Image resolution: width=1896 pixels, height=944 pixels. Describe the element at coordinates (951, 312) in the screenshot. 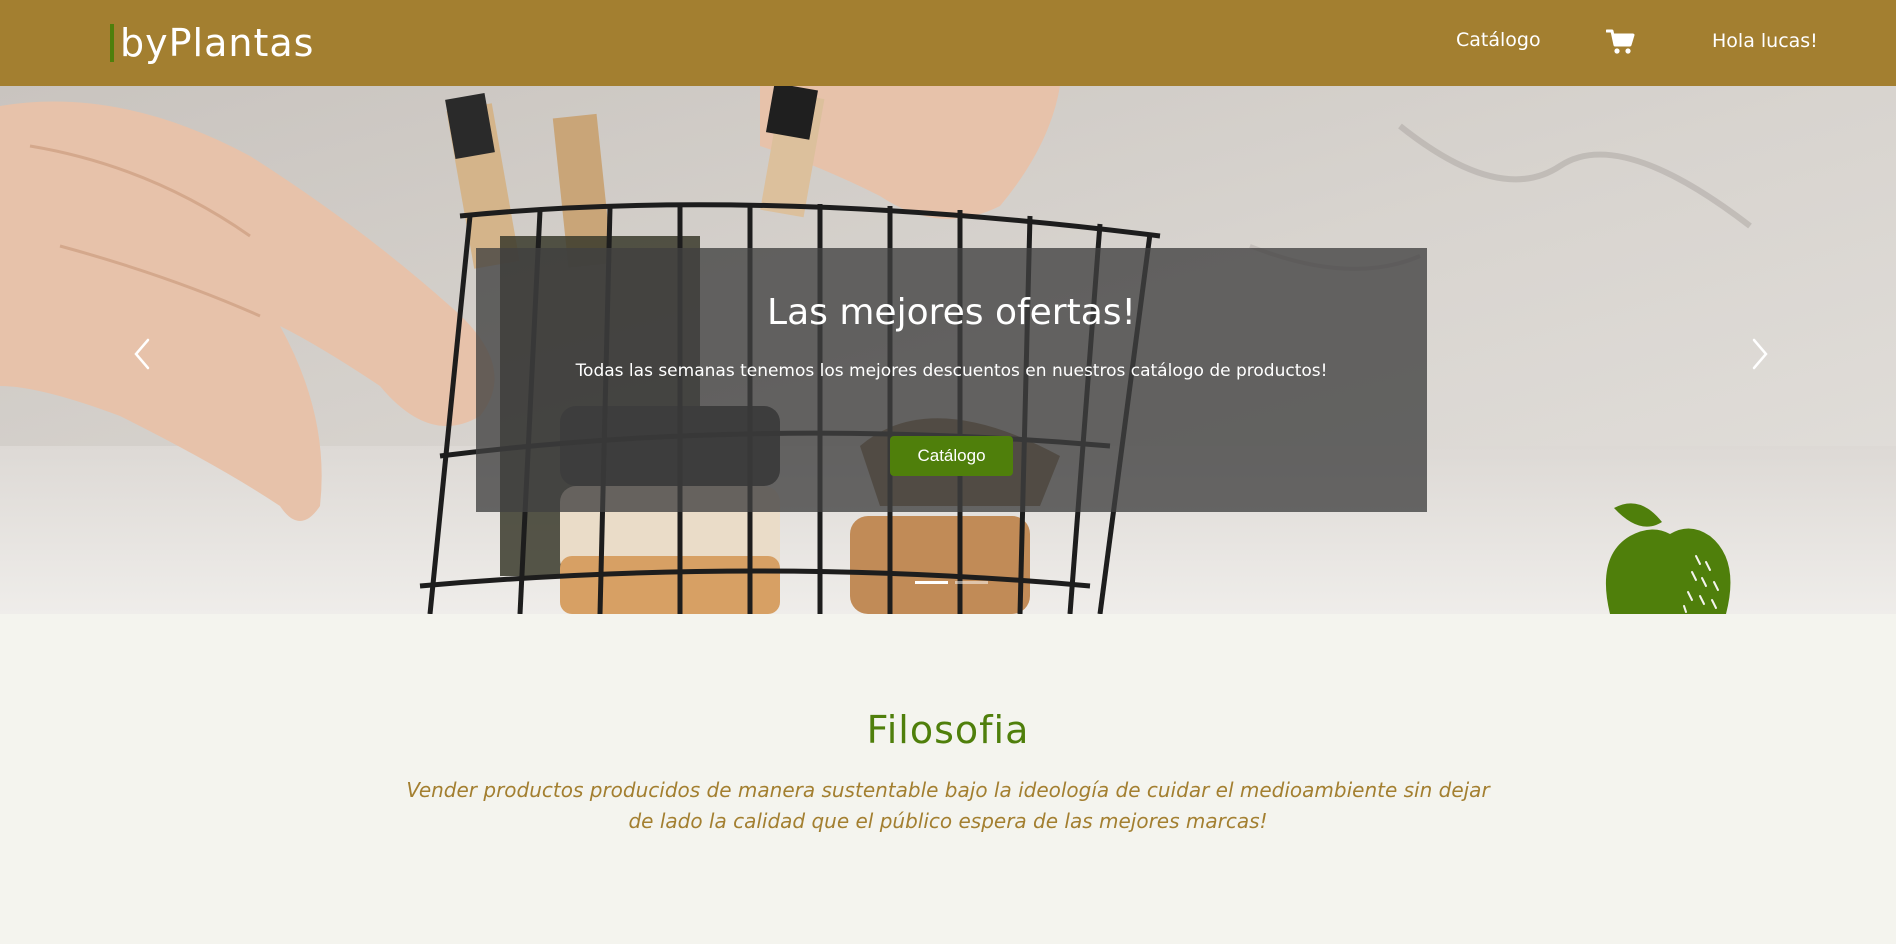

I see `carousel-title: Las mejores ofertas!` at that location.